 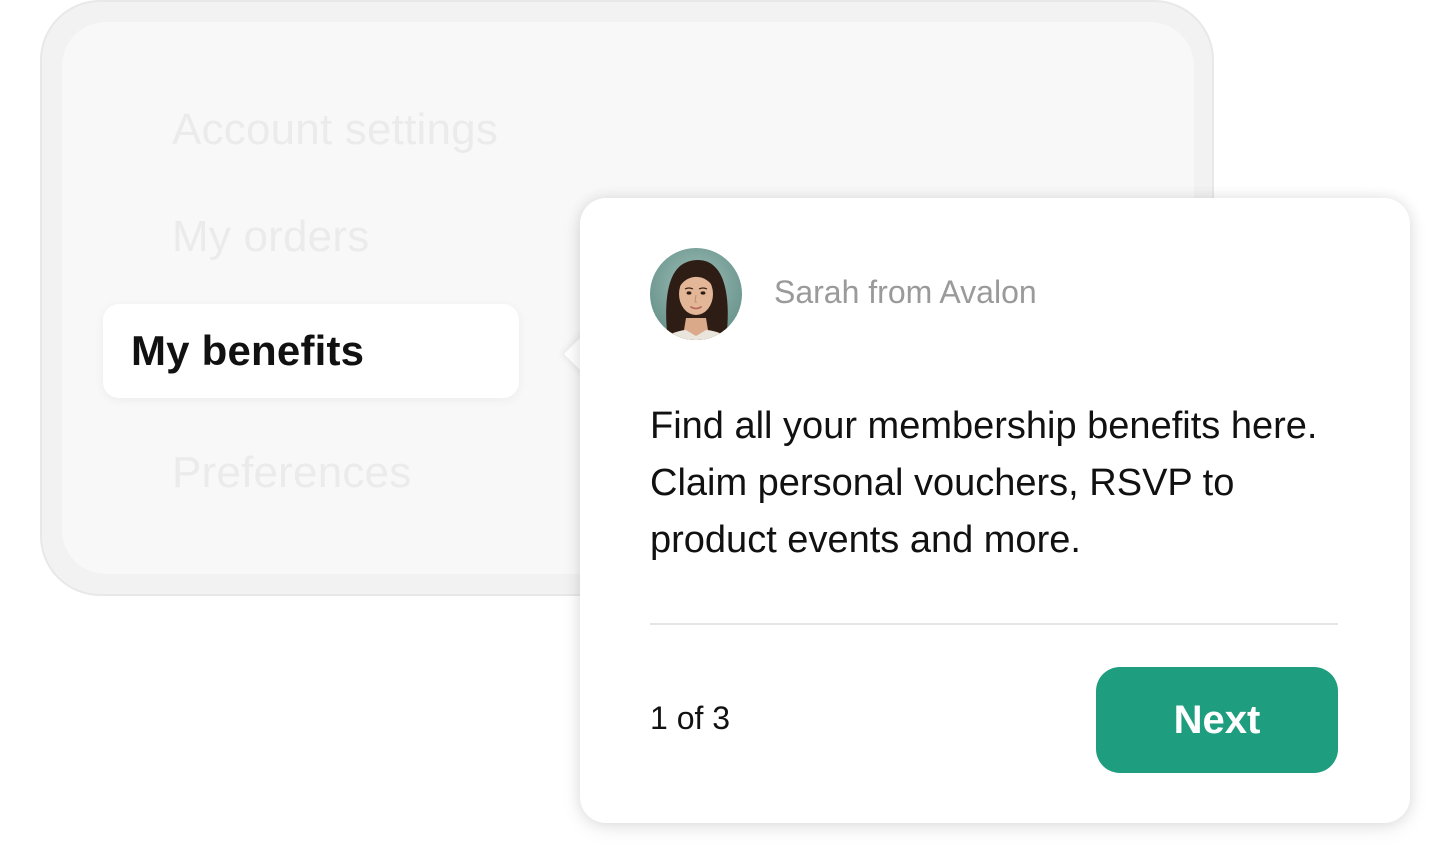 I want to click on person-avatar-icon, so click(x=696, y=294).